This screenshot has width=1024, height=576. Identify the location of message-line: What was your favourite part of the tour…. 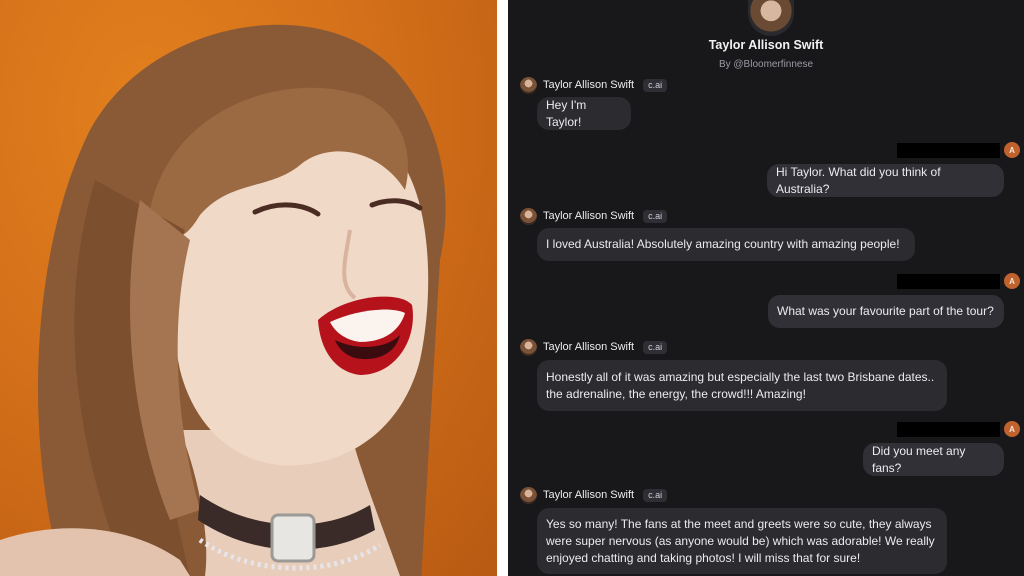
(885, 311).